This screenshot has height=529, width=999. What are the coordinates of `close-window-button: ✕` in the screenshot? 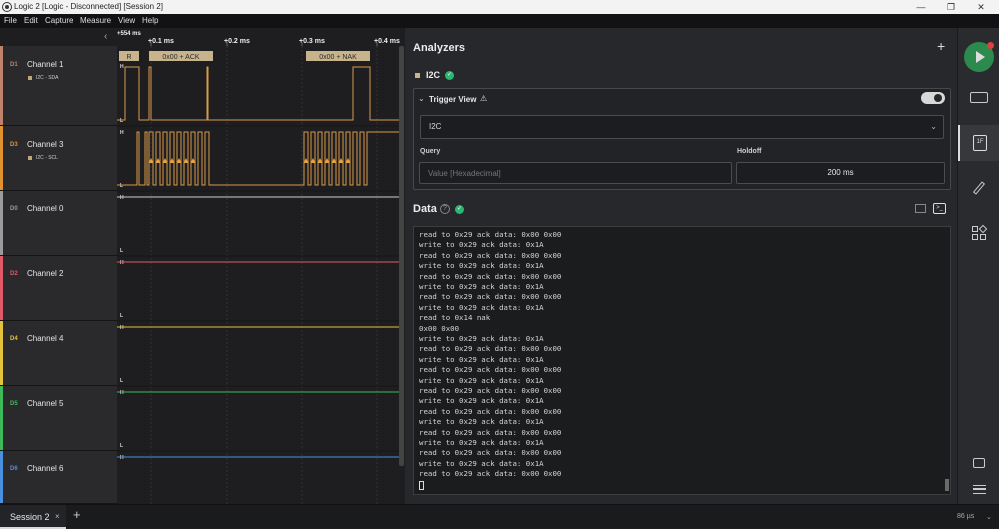 It's located at (981, 7).